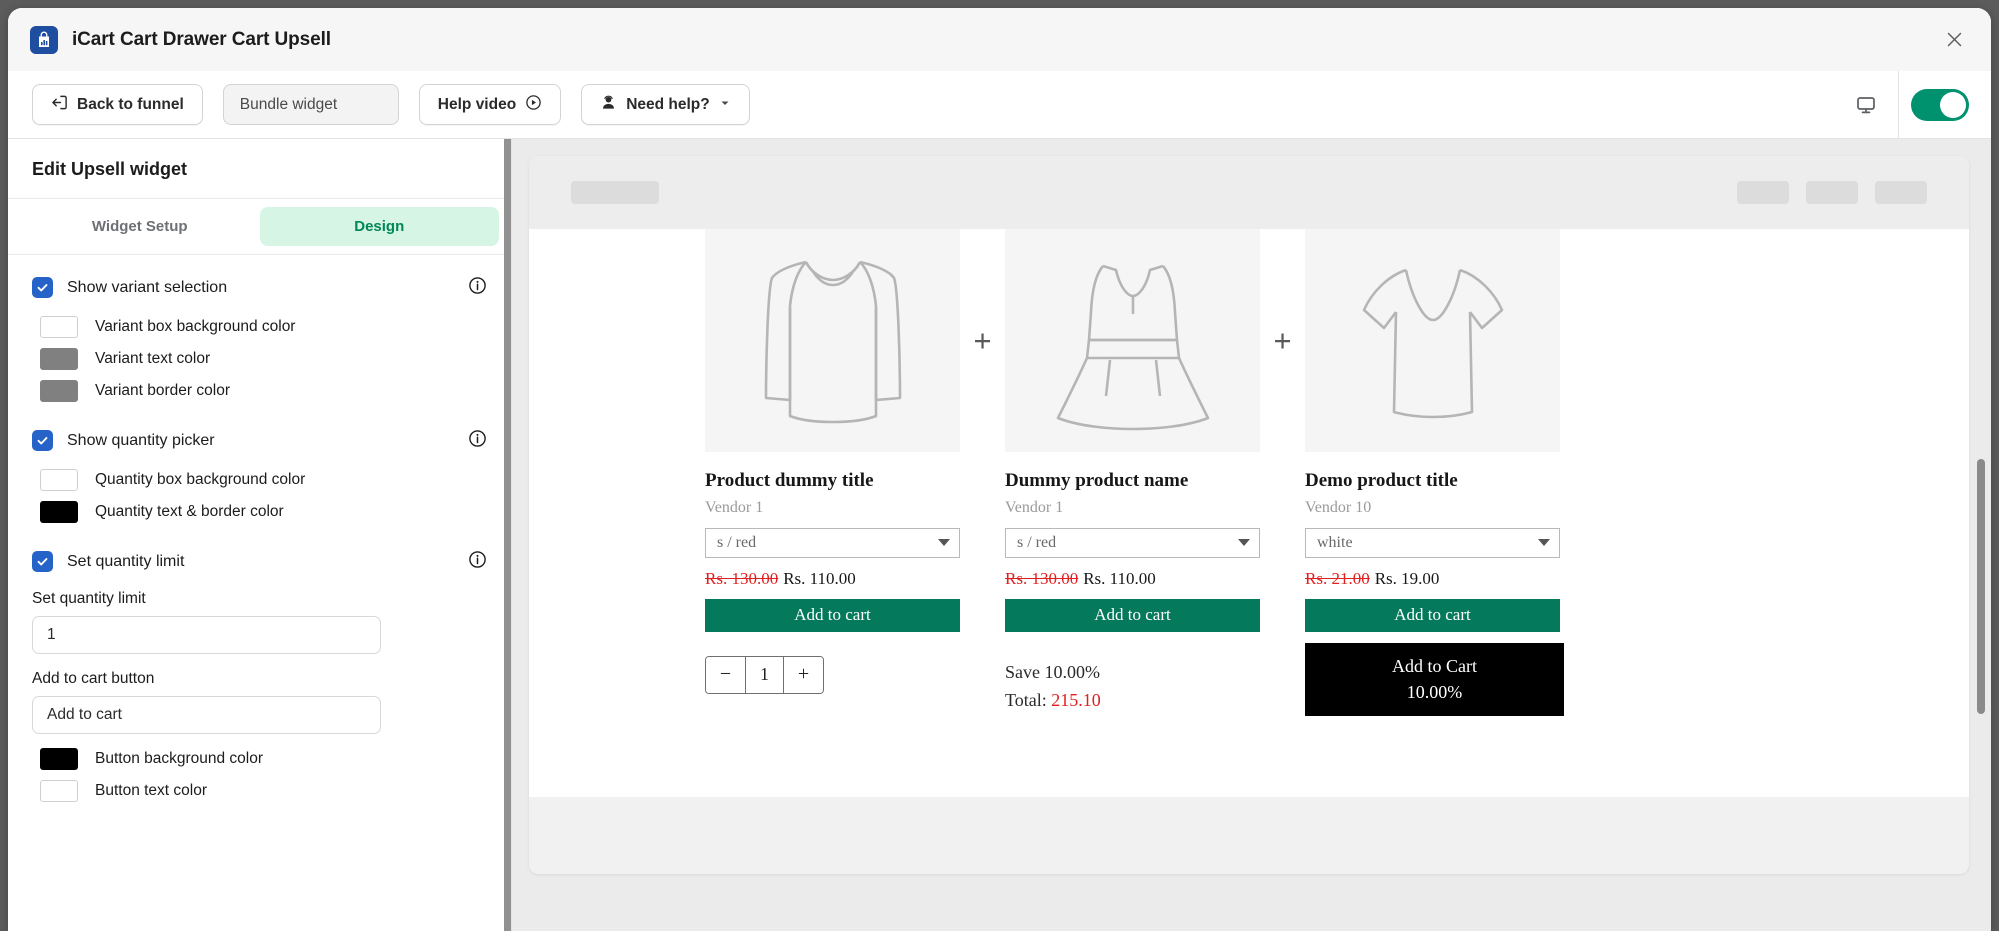  I want to click on total-row: Total: 215.10, so click(1132, 701).